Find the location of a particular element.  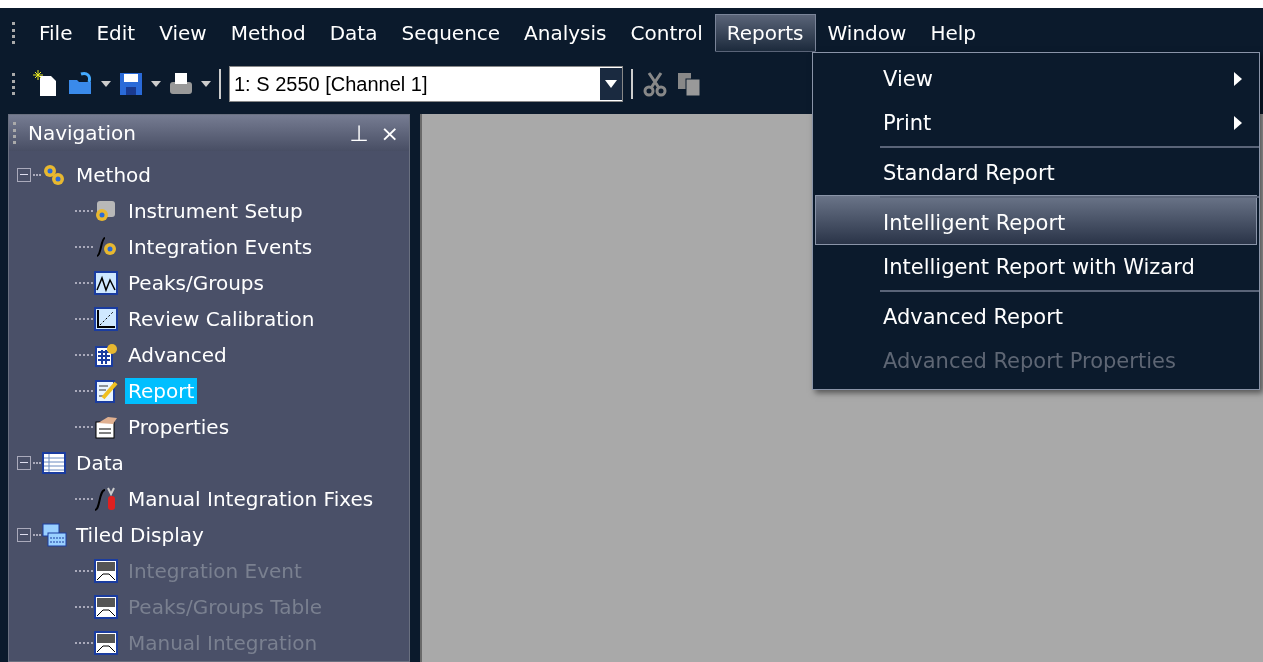

save-icon is located at coordinates (131, 84).